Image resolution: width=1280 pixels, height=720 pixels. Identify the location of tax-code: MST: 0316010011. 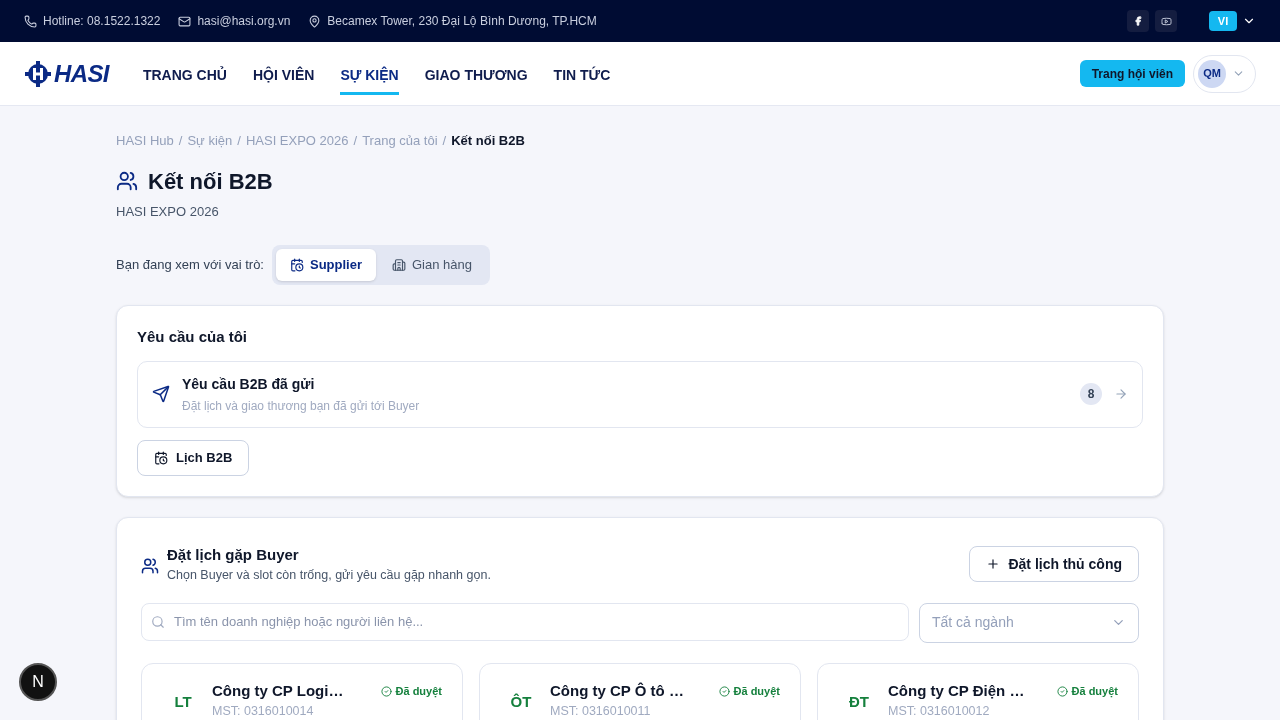
(601, 711).